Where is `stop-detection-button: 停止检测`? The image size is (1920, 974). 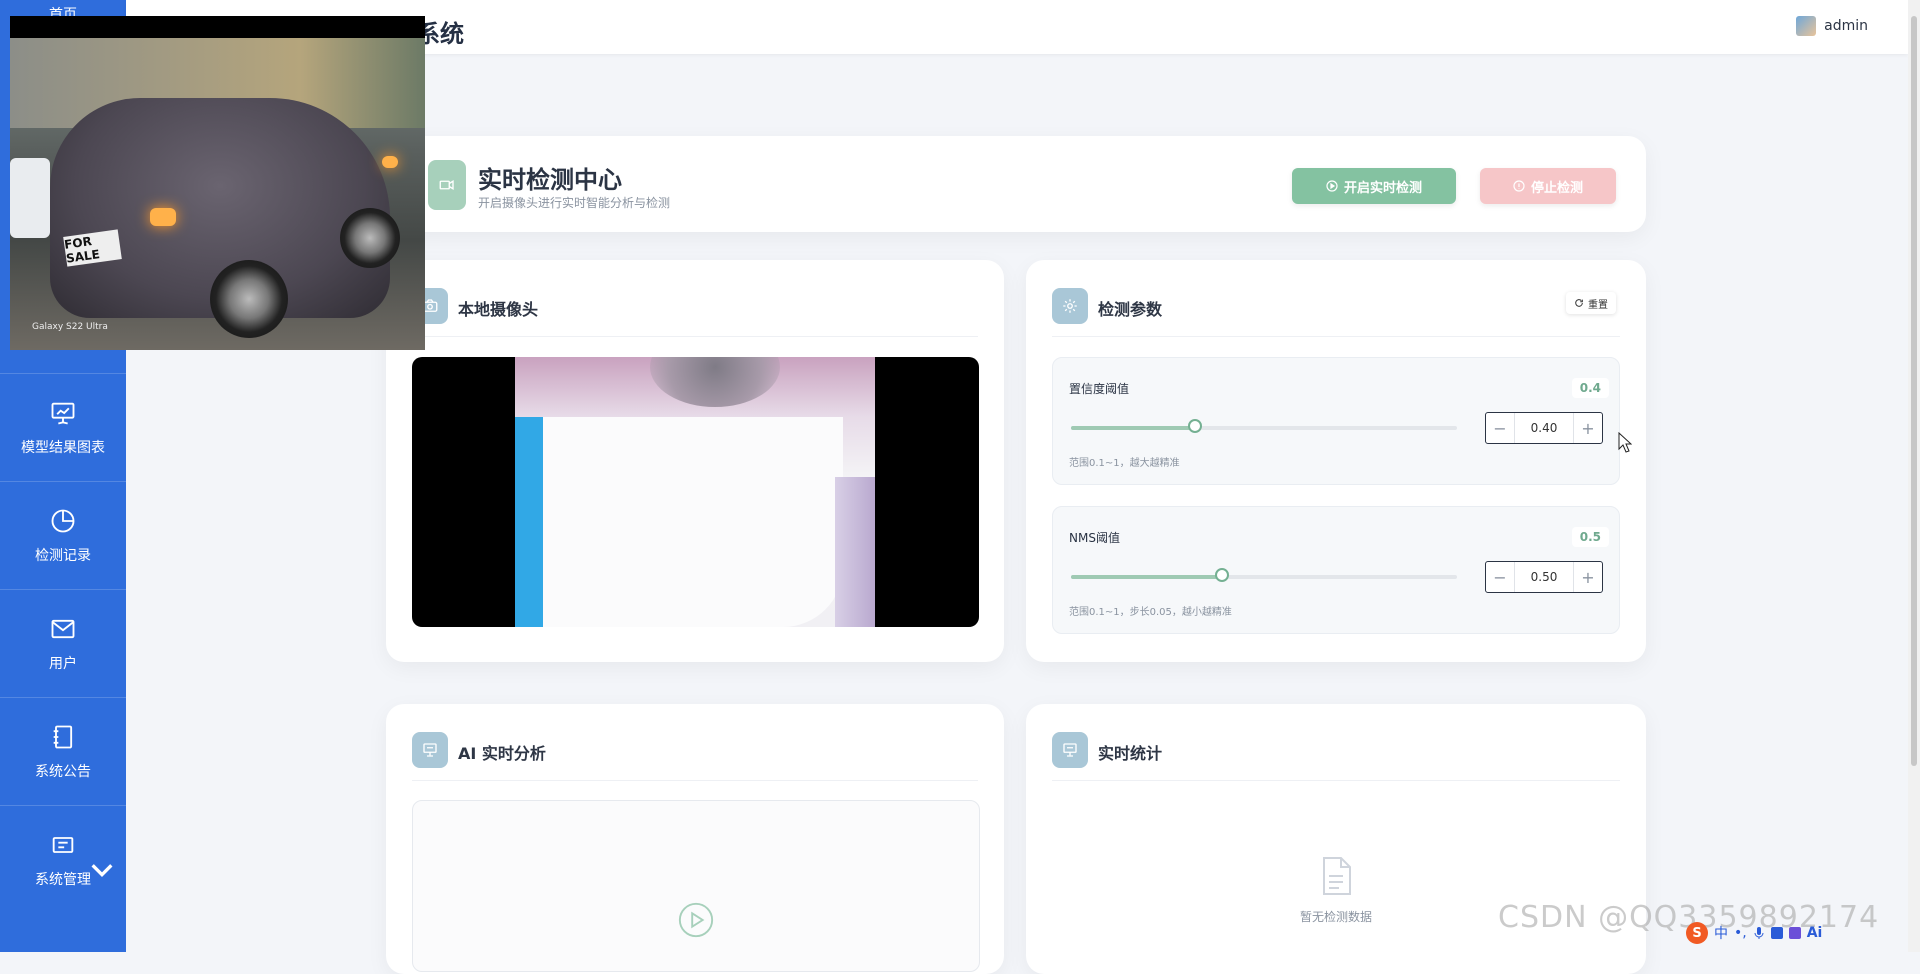 stop-detection-button: 停止检测 is located at coordinates (1548, 186).